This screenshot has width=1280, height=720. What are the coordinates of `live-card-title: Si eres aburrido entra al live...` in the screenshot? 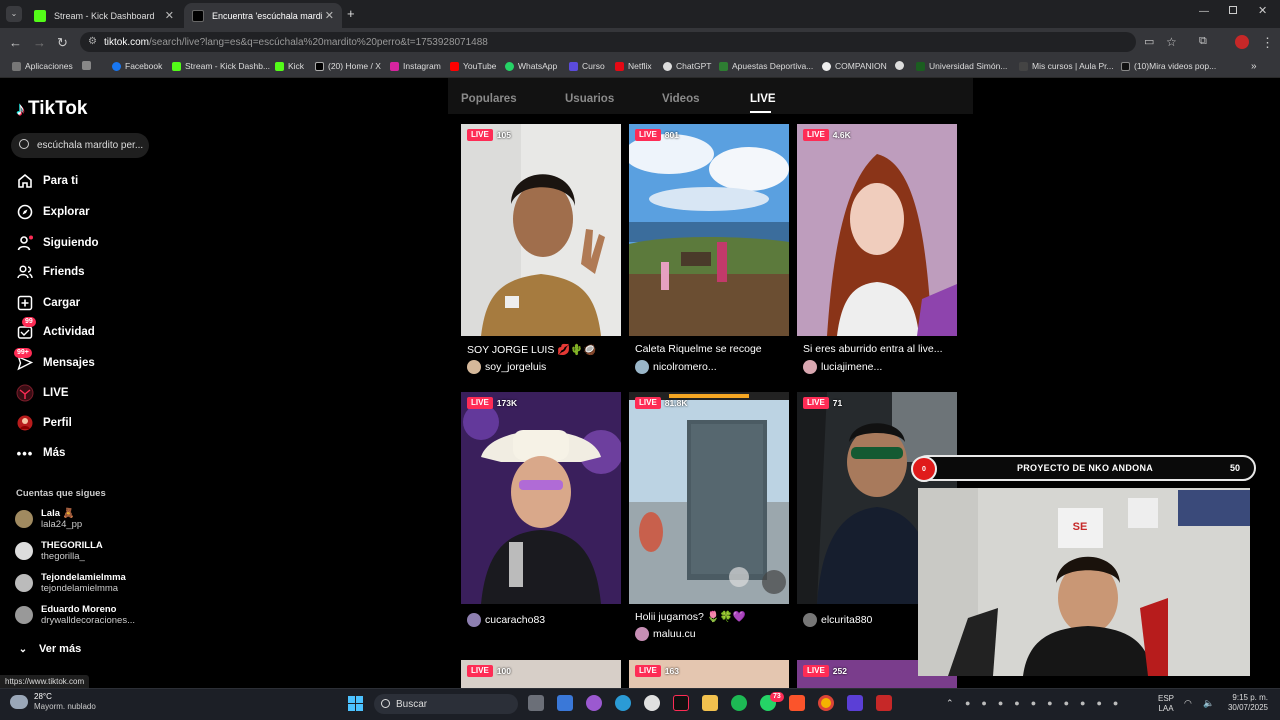 It's located at (872, 349).